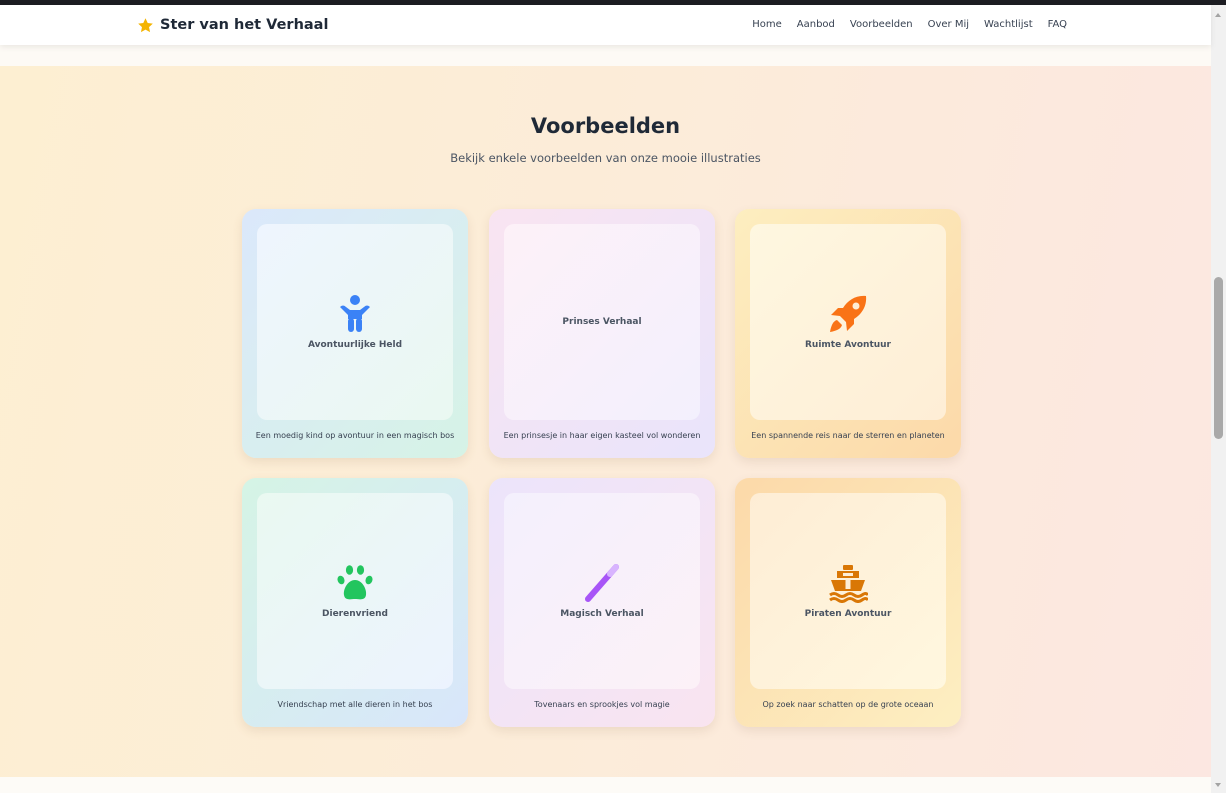  I want to click on scroll-down-arrow-icon, so click(1218, 785).